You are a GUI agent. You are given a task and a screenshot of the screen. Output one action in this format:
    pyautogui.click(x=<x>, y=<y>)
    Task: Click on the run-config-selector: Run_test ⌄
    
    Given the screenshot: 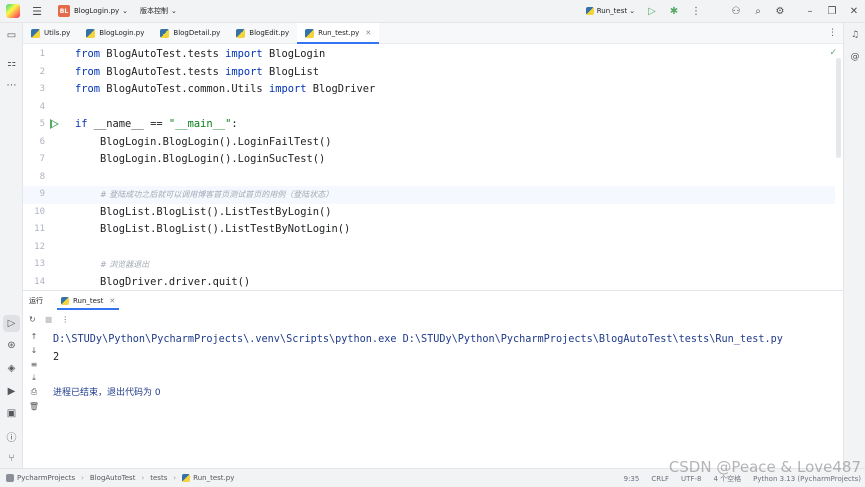 What is the action you would take?
    pyautogui.click(x=610, y=11)
    